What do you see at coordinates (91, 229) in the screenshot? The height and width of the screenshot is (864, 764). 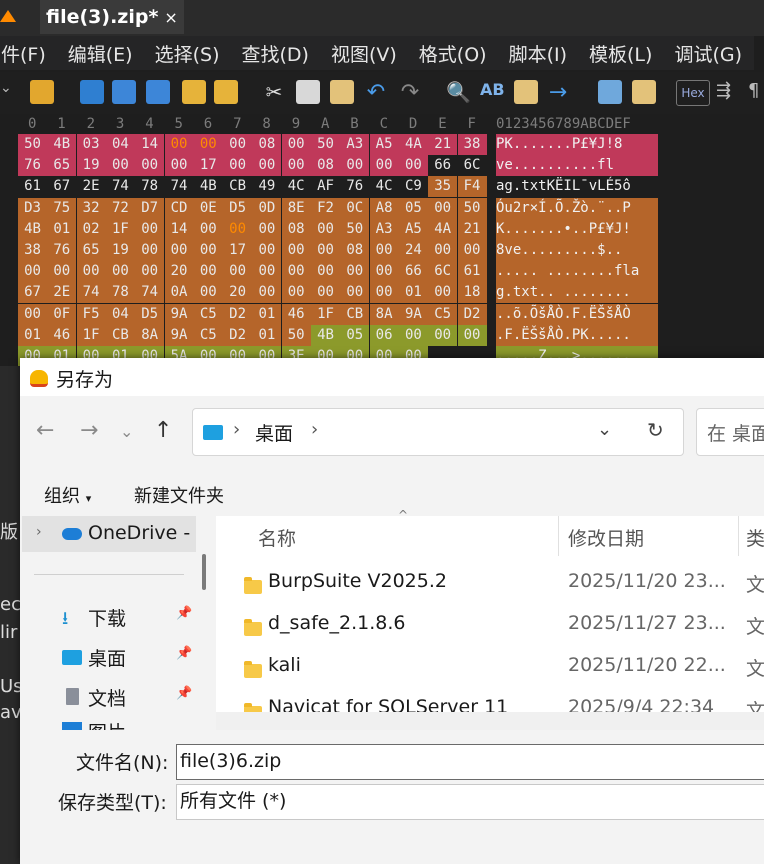 I see `hex-byte: 02` at bounding box center [91, 229].